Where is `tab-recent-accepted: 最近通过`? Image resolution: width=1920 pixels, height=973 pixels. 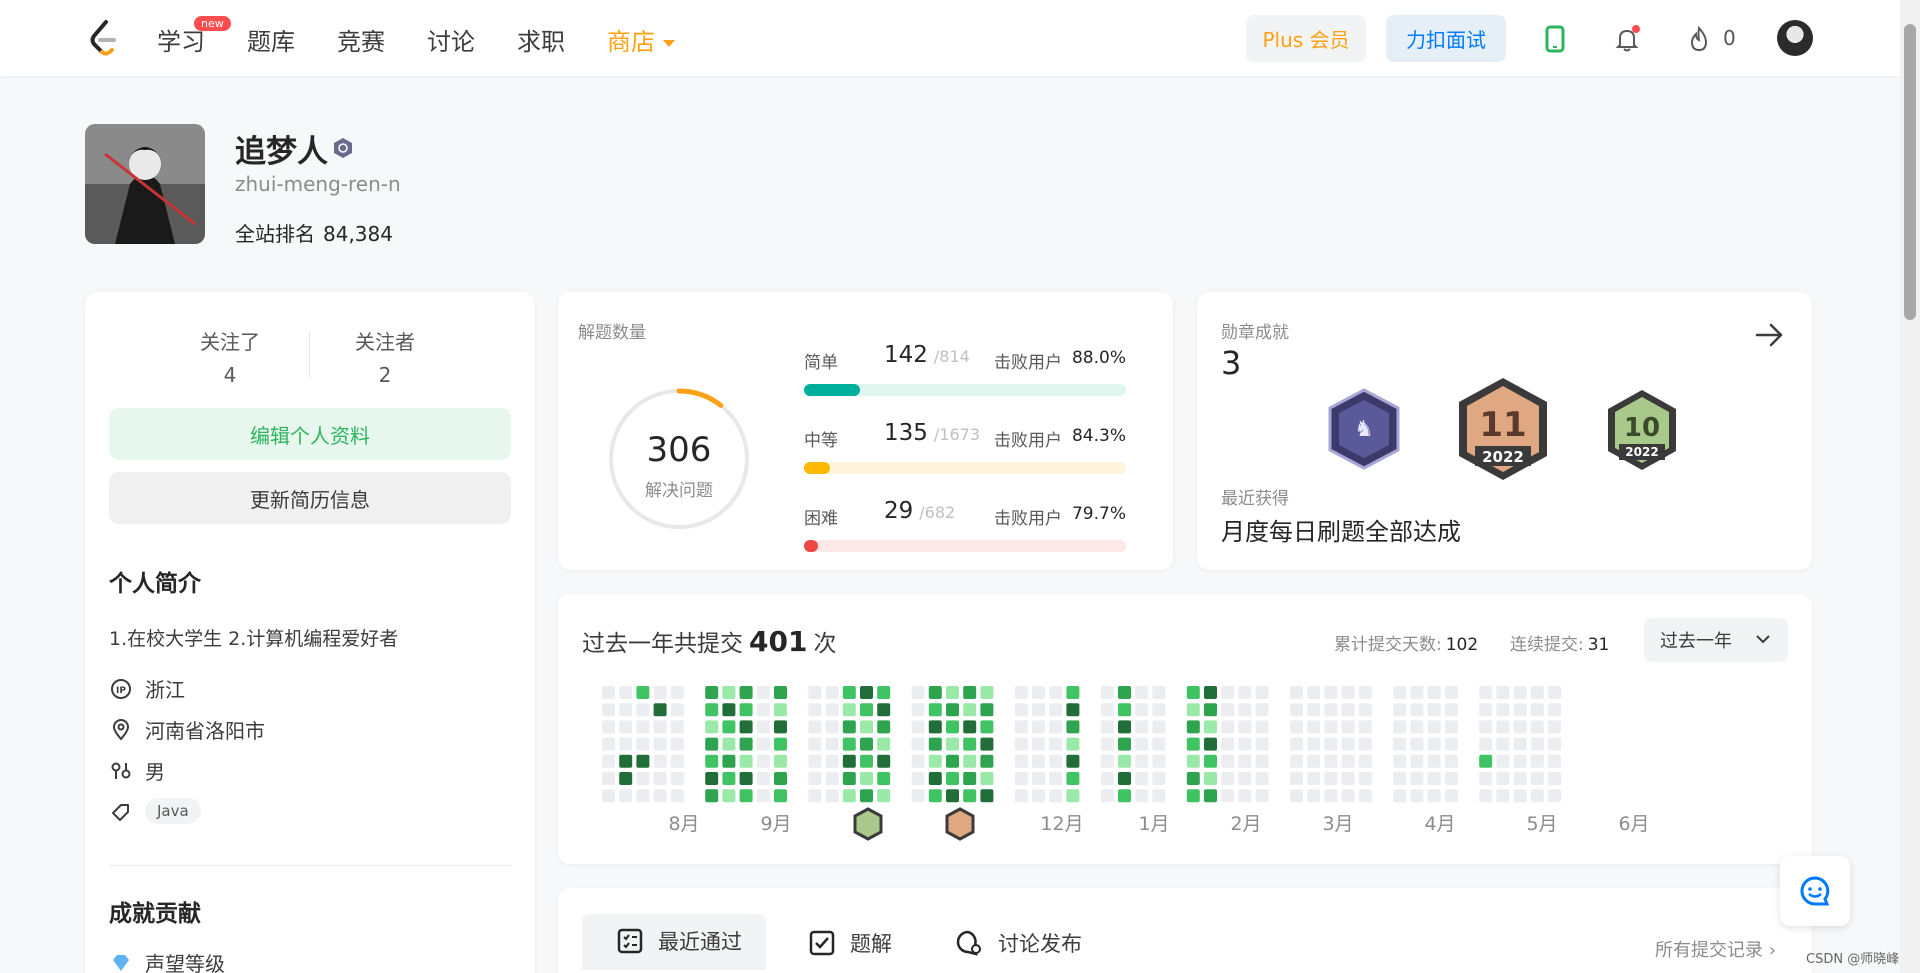 tab-recent-accepted: 最近通过 is located at coordinates (674, 942).